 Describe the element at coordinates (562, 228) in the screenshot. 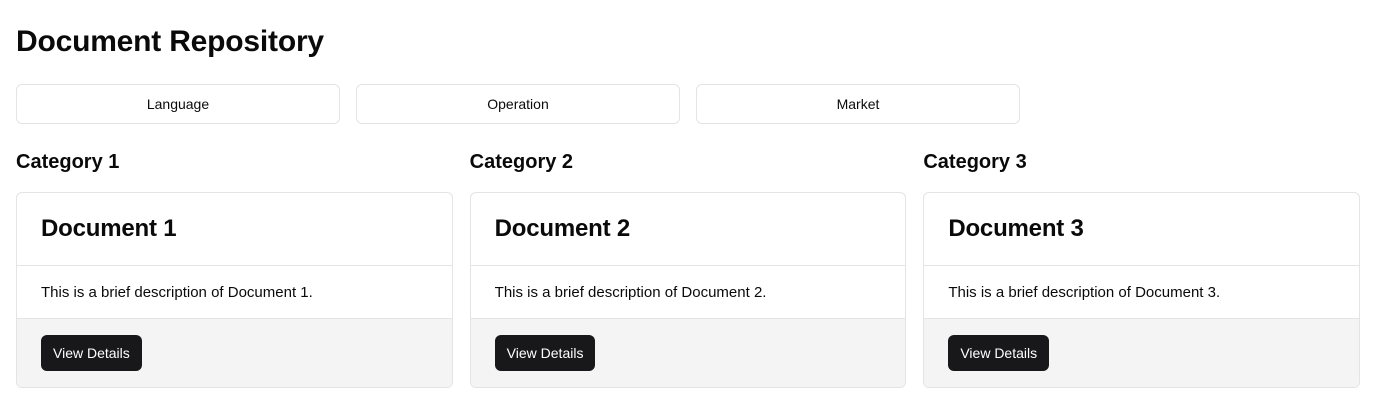

I see `document-title: Document 2` at that location.